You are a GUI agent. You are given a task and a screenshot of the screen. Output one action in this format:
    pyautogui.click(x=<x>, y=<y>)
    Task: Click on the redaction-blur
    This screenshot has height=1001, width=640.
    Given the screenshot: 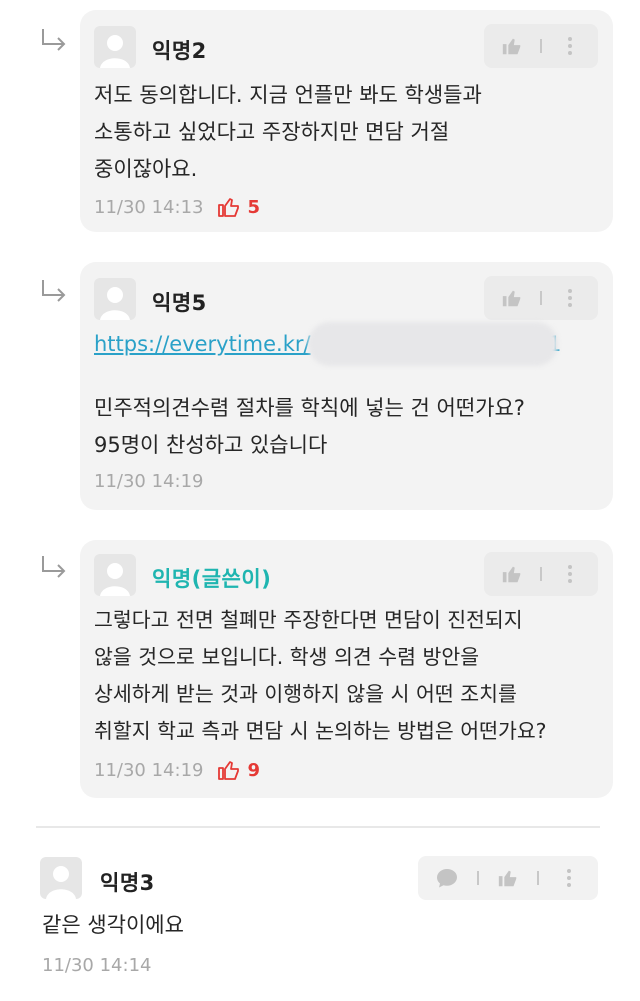 What is the action you would take?
    pyautogui.click(x=433, y=344)
    